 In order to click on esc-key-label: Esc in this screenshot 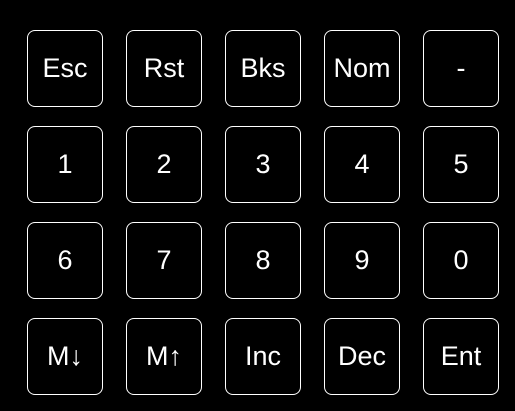, I will do `click(65, 68)`.